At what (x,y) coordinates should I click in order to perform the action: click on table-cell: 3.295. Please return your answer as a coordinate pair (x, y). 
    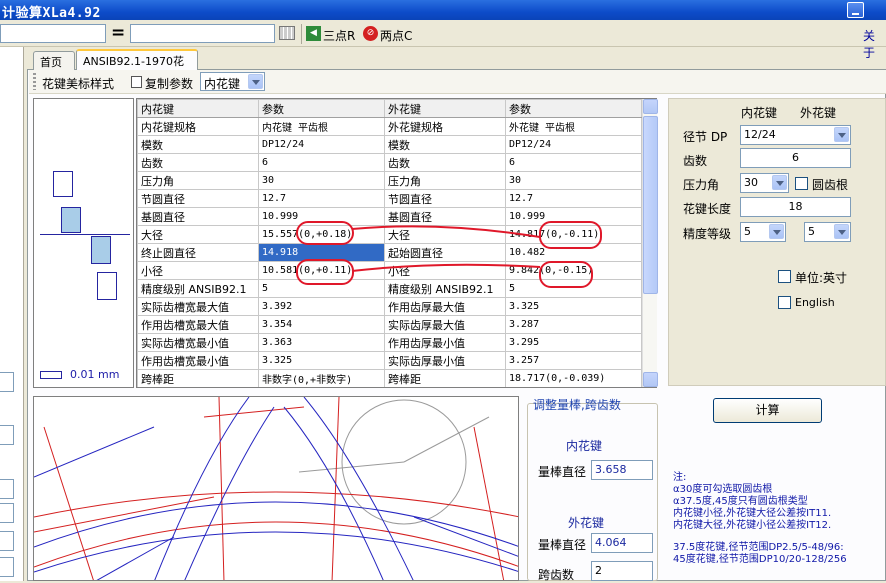
    Looking at the image, I should click on (573, 342).